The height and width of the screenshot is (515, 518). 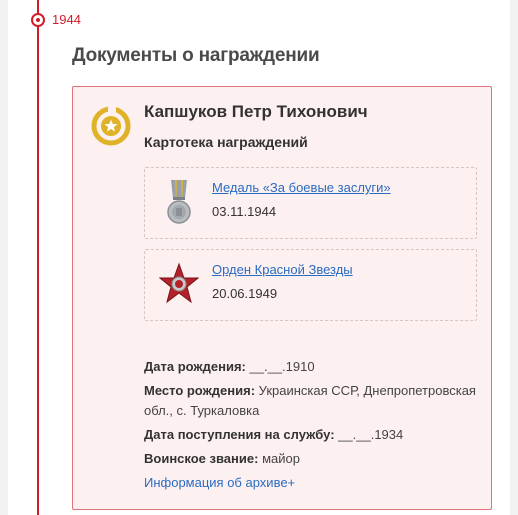 I want to click on person-name: Капшуков Петр Тихонович, so click(x=256, y=111).